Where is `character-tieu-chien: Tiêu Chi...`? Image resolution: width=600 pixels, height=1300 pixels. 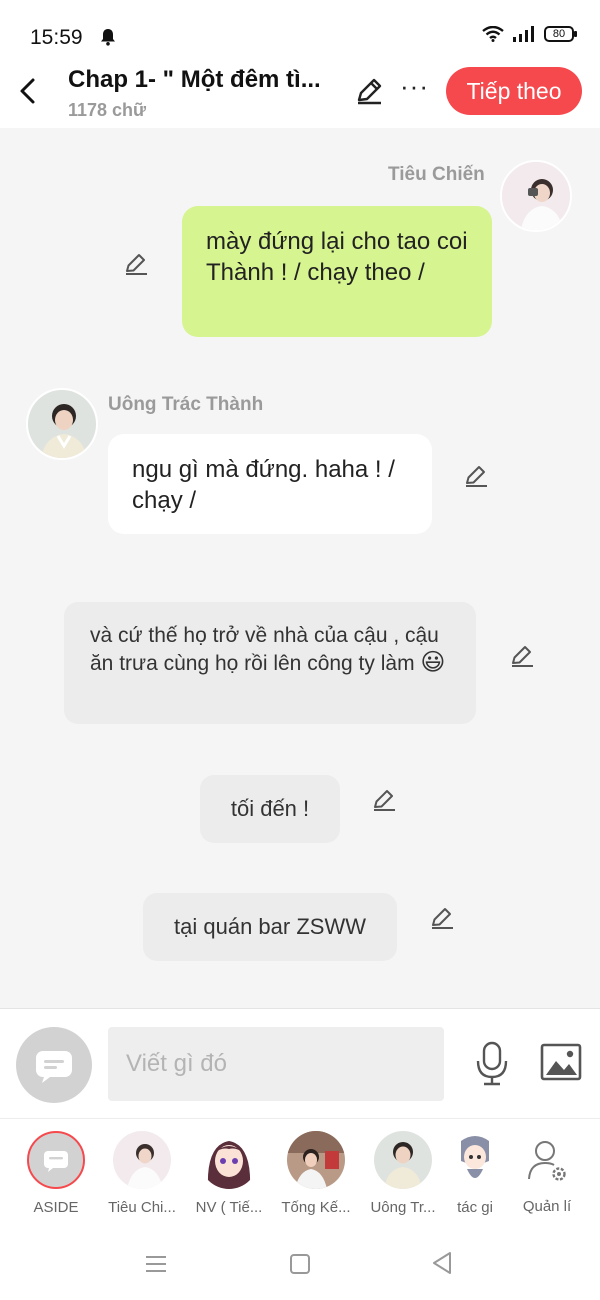
character-tieu-chien: Tiêu Chi... is located at coordinates (142, 1173).